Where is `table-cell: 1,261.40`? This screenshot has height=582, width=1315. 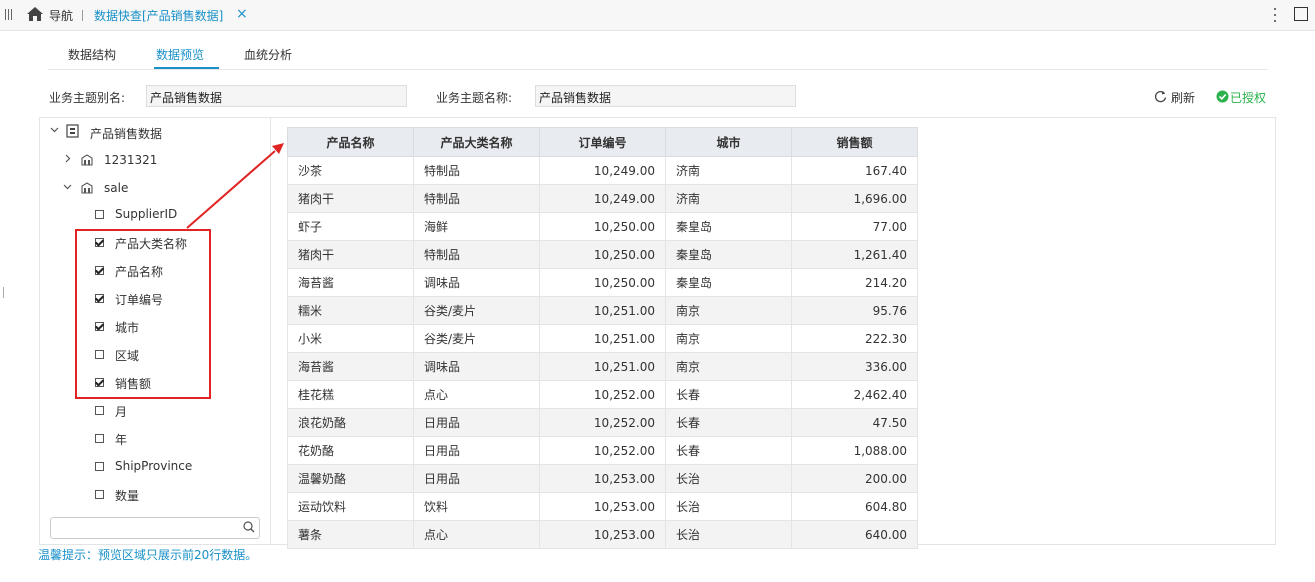
table-cell: 1,261.40 is located at coordinates (854, 254).